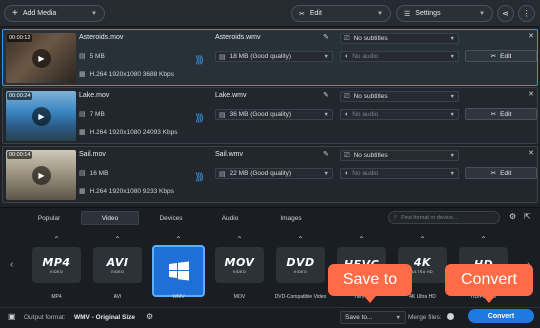  Describe the element at coordinates (238, 37) in the screenshot. I see `output-filename: Asteroids.wmv` at that location.